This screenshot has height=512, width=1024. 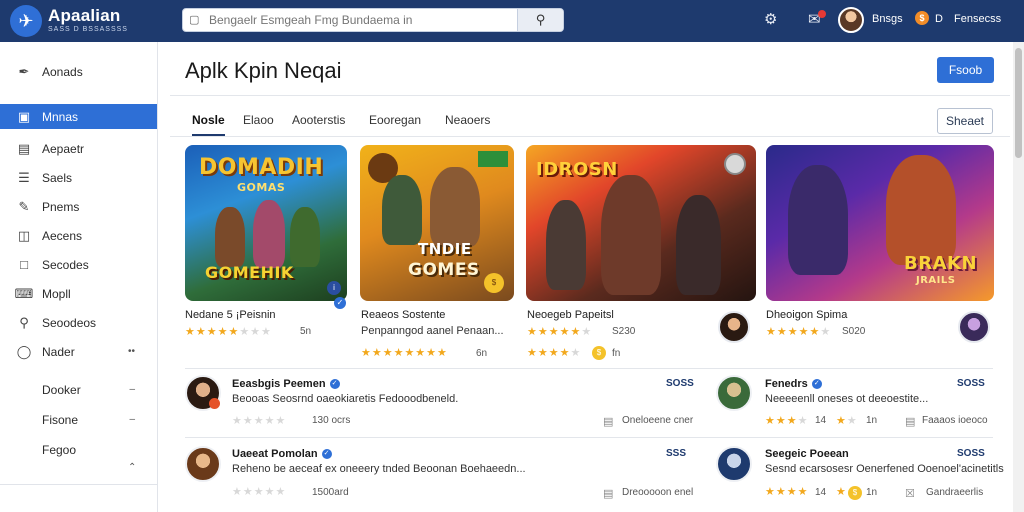 What do you see at coordinates (658, 492) in the screenshot?
I see `review-meta: Dreooooon enel` at bounding box center [658, 492].